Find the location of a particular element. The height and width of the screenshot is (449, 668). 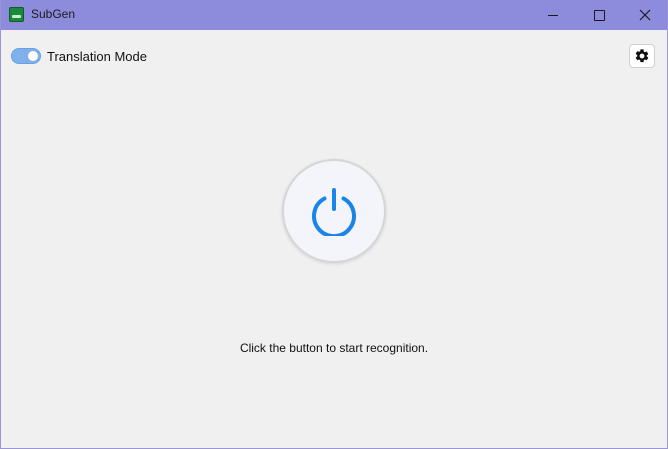

maximize-button is located at coordinates (599, 15).